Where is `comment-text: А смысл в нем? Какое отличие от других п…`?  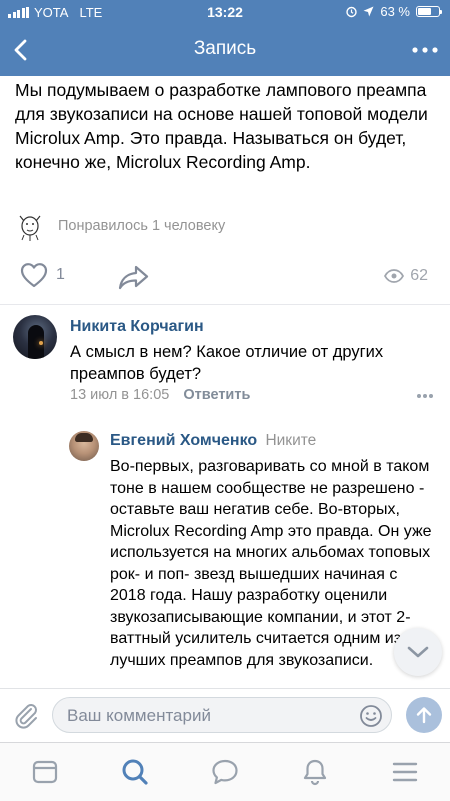
comment-text: А смысл в нем? Какое отличие от других п… is located at coordinates (227, 363).